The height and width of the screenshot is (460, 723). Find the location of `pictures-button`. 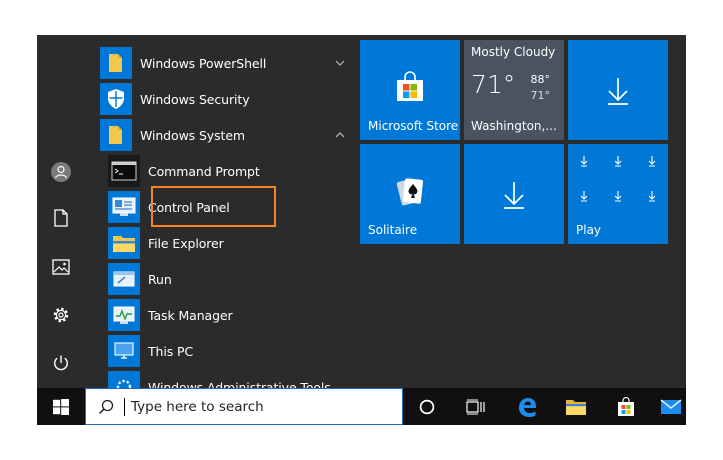

pictures-button is located at coordinates (61, 267).